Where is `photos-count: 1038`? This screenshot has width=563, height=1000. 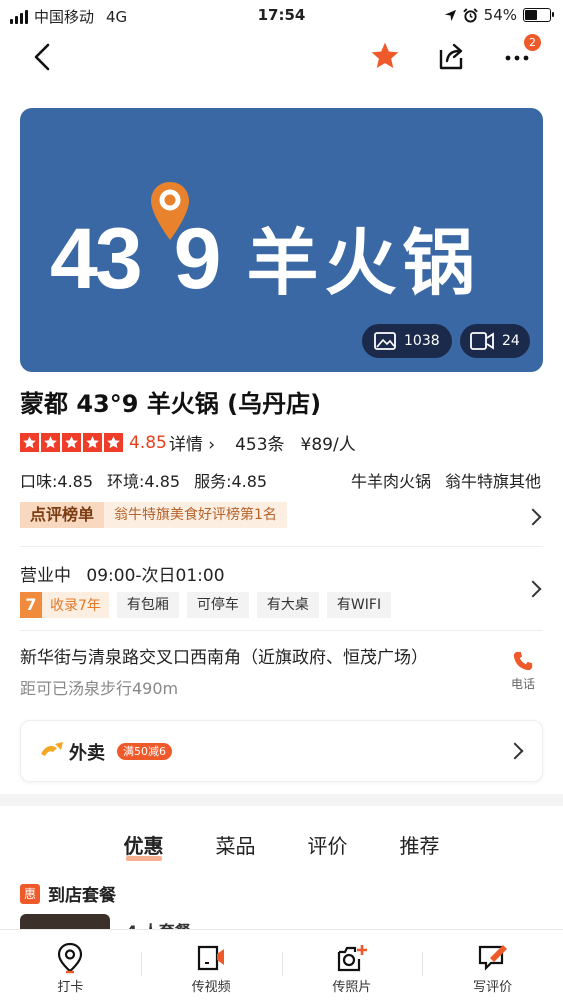 photos-count: 1038 is located at coordinates (422, 341).